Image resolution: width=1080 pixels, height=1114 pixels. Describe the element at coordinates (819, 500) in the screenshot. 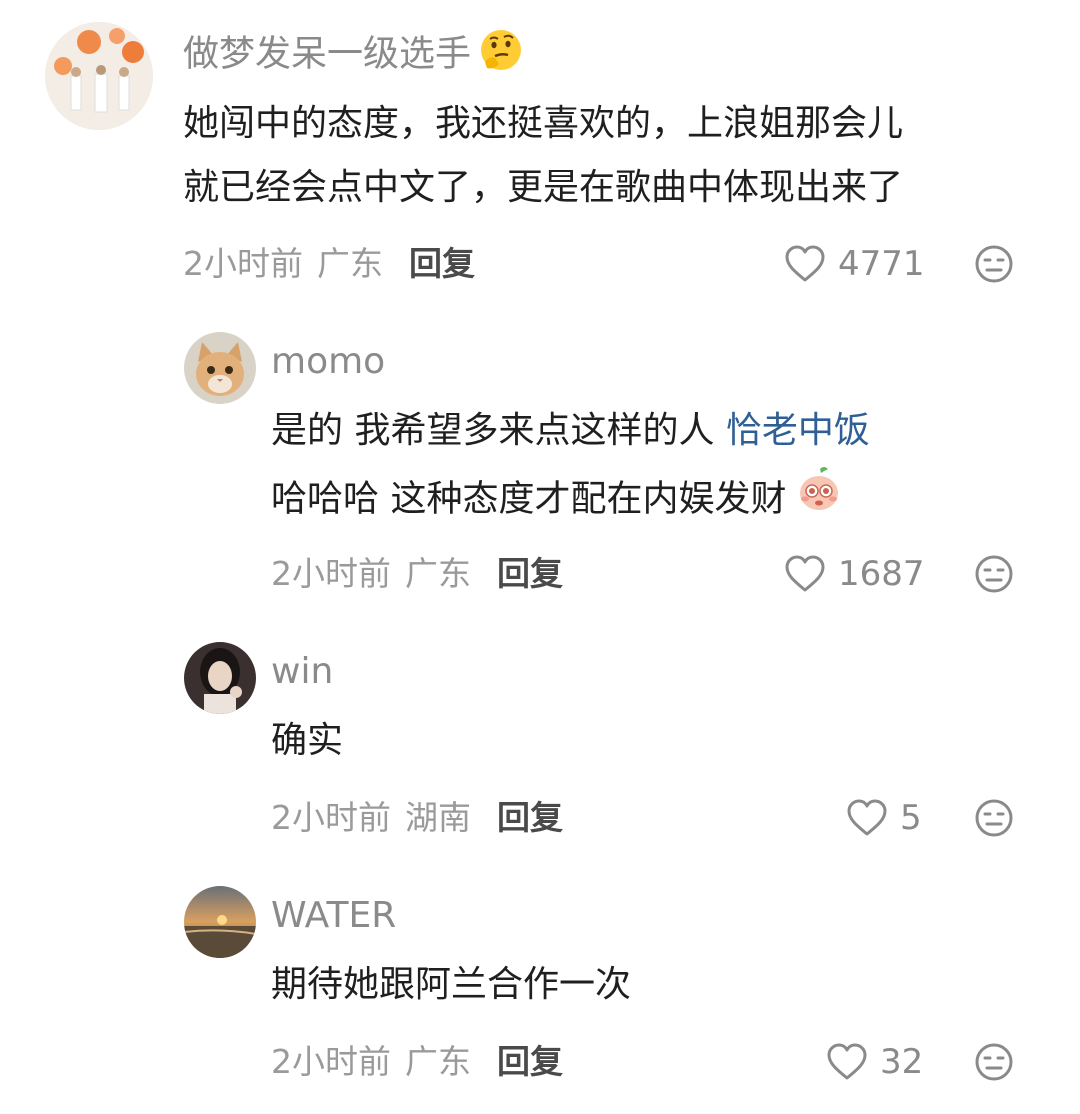

I see `peach-baby-emoji` at that location.